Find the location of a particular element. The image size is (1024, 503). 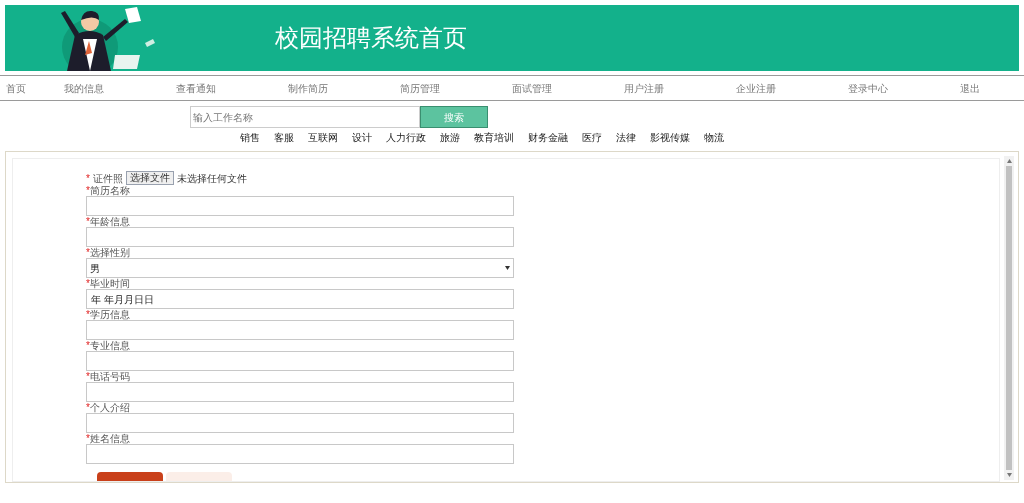

nav-link: 查看通知 is located at coordinates (232, 88).